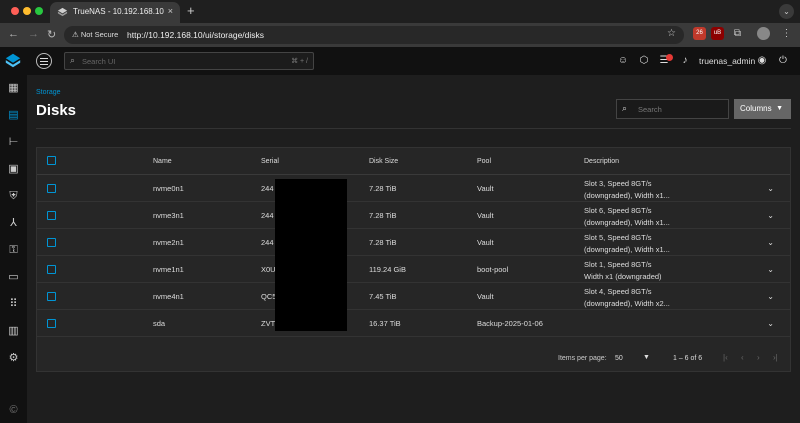 The width and height of the screenshot is (800, 423). I want to click on not-secure-indicator: ⚠ Not Secure, so click(95, 34).